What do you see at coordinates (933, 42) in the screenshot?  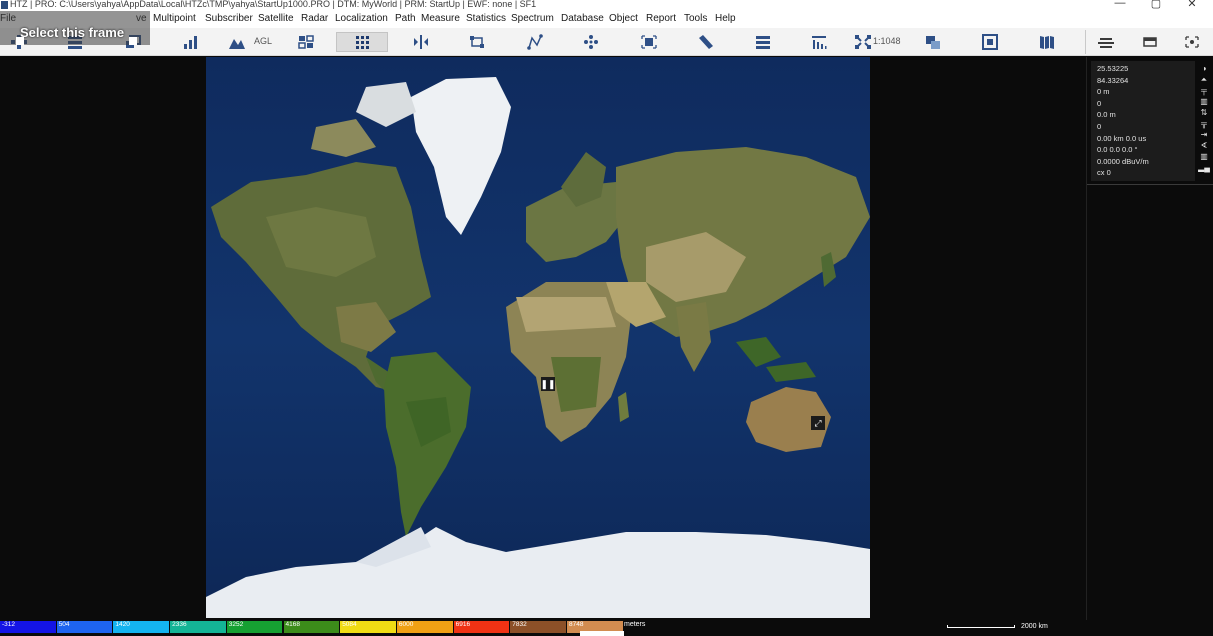 I see `overlap-window-icon` at bounding box center [933, 42].